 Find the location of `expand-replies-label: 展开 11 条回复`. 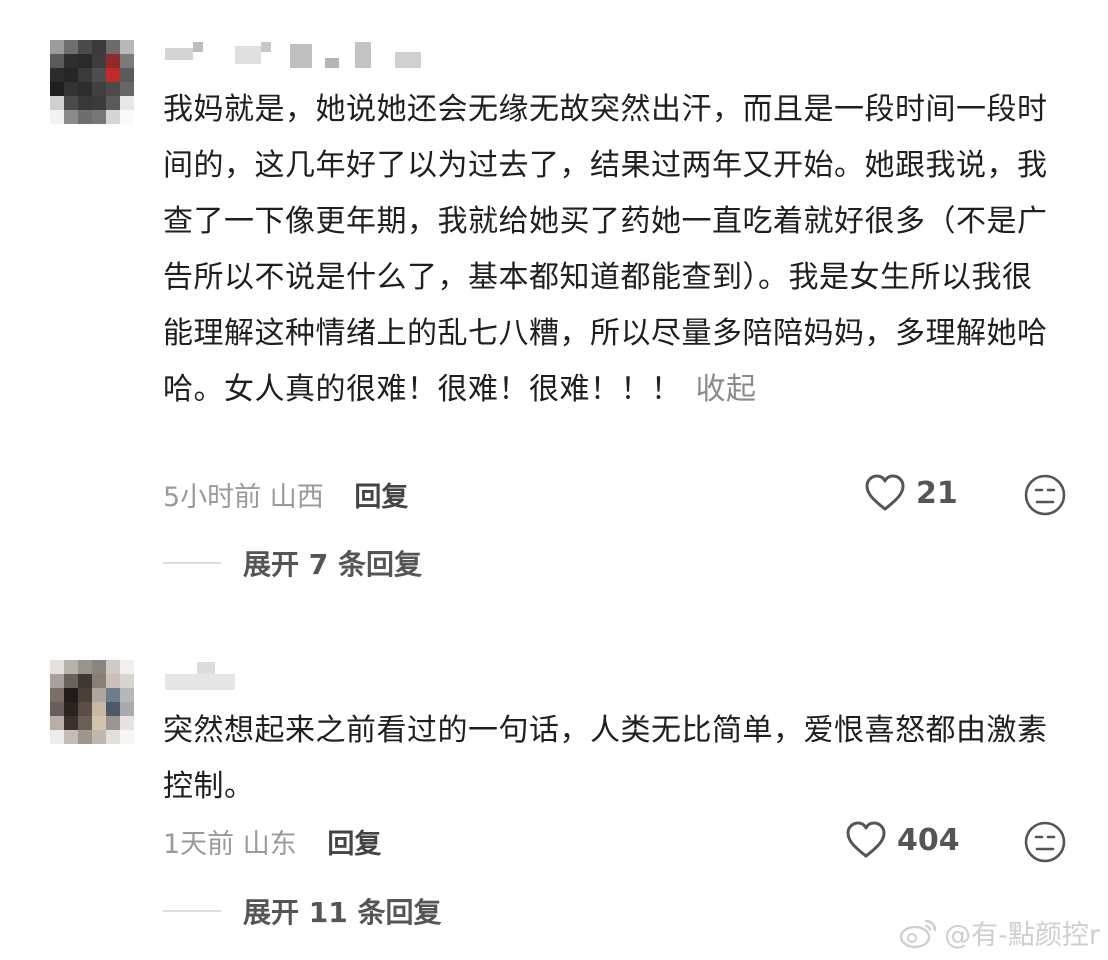

expand-replies-label: 展开 11 条回复 is located at coordinates (342, 912).